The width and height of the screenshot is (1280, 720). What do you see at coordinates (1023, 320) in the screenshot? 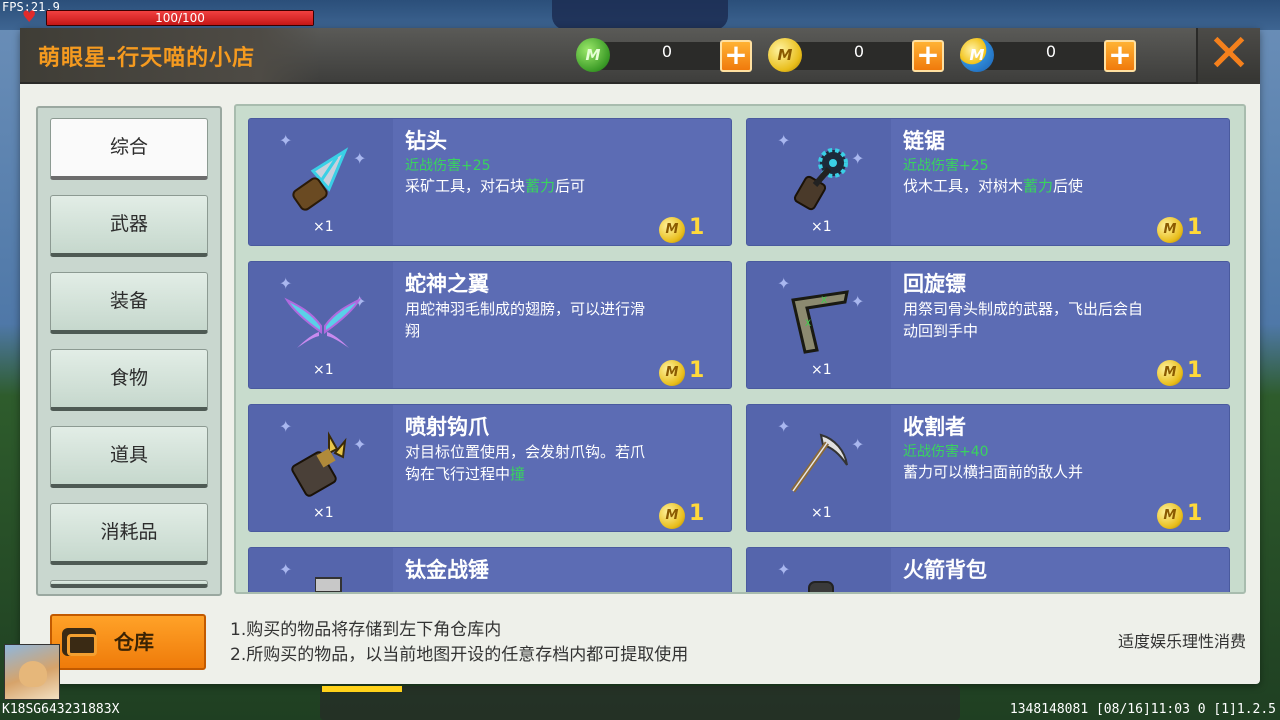
I see `item-description: 用祭司骨头制成的武器，飞出后会自动回到手中` at bounding box center [1023, 320].